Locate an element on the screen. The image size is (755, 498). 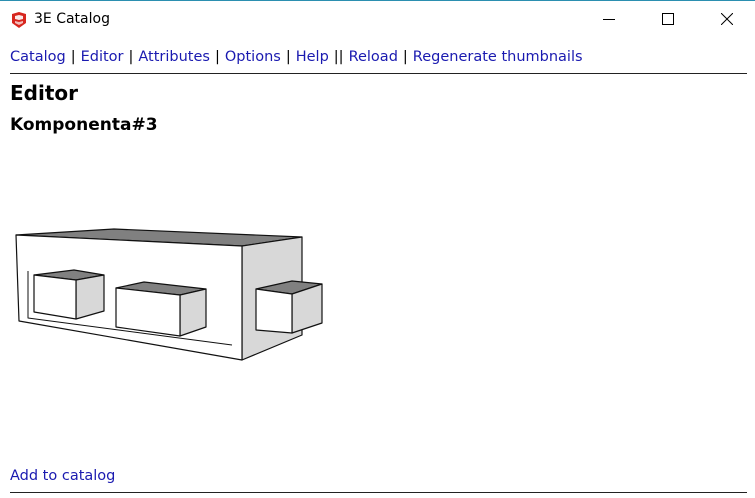
side-block-front is located at coordinates (274, 311).